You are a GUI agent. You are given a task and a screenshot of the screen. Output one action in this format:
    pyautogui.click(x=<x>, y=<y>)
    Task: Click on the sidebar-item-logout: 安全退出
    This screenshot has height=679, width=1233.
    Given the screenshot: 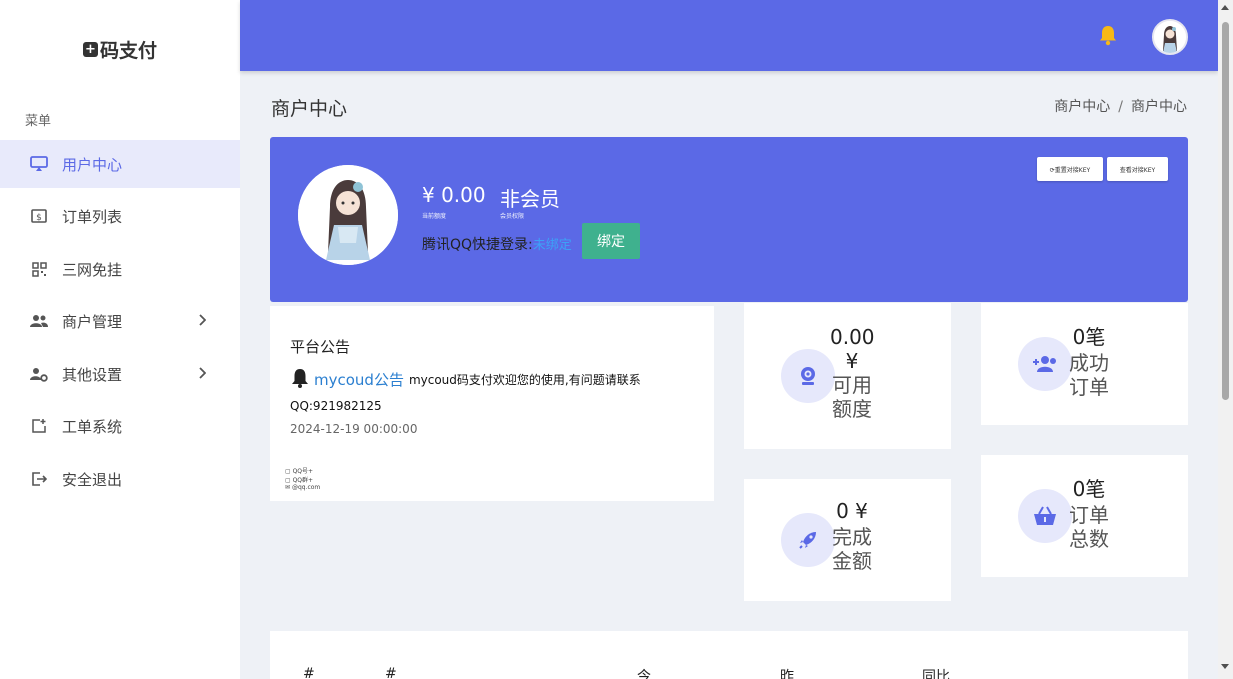 What is the action you would take?
    pyautogui.click(x=120, y=479)
    